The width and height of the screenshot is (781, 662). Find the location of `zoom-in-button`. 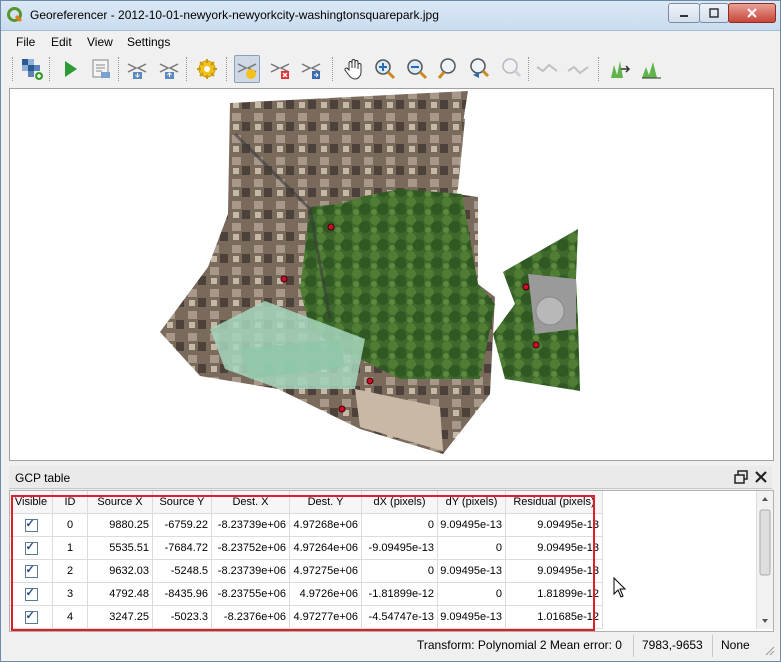

zoom-in-button is located at coordinates (385, 69).